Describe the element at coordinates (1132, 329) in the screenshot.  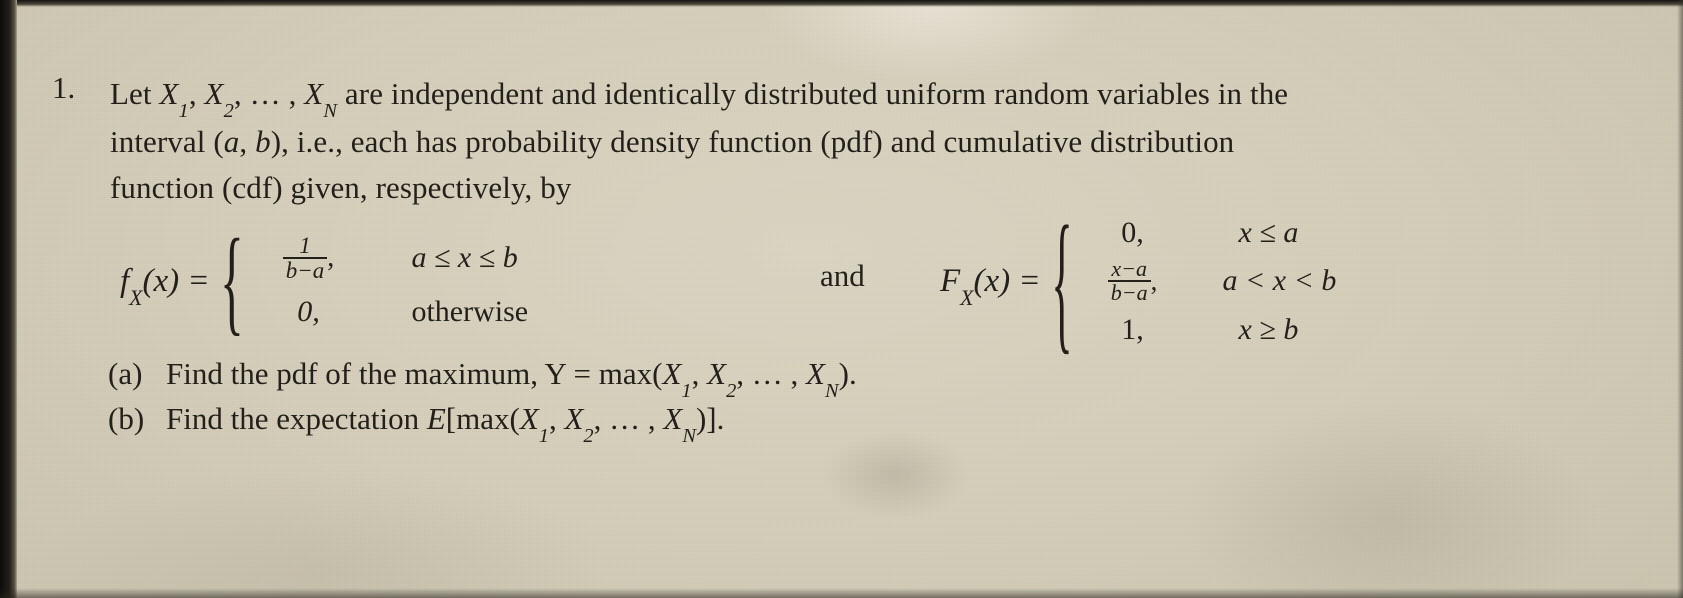
I see `cdf-case-value-3: 1,` at that location.